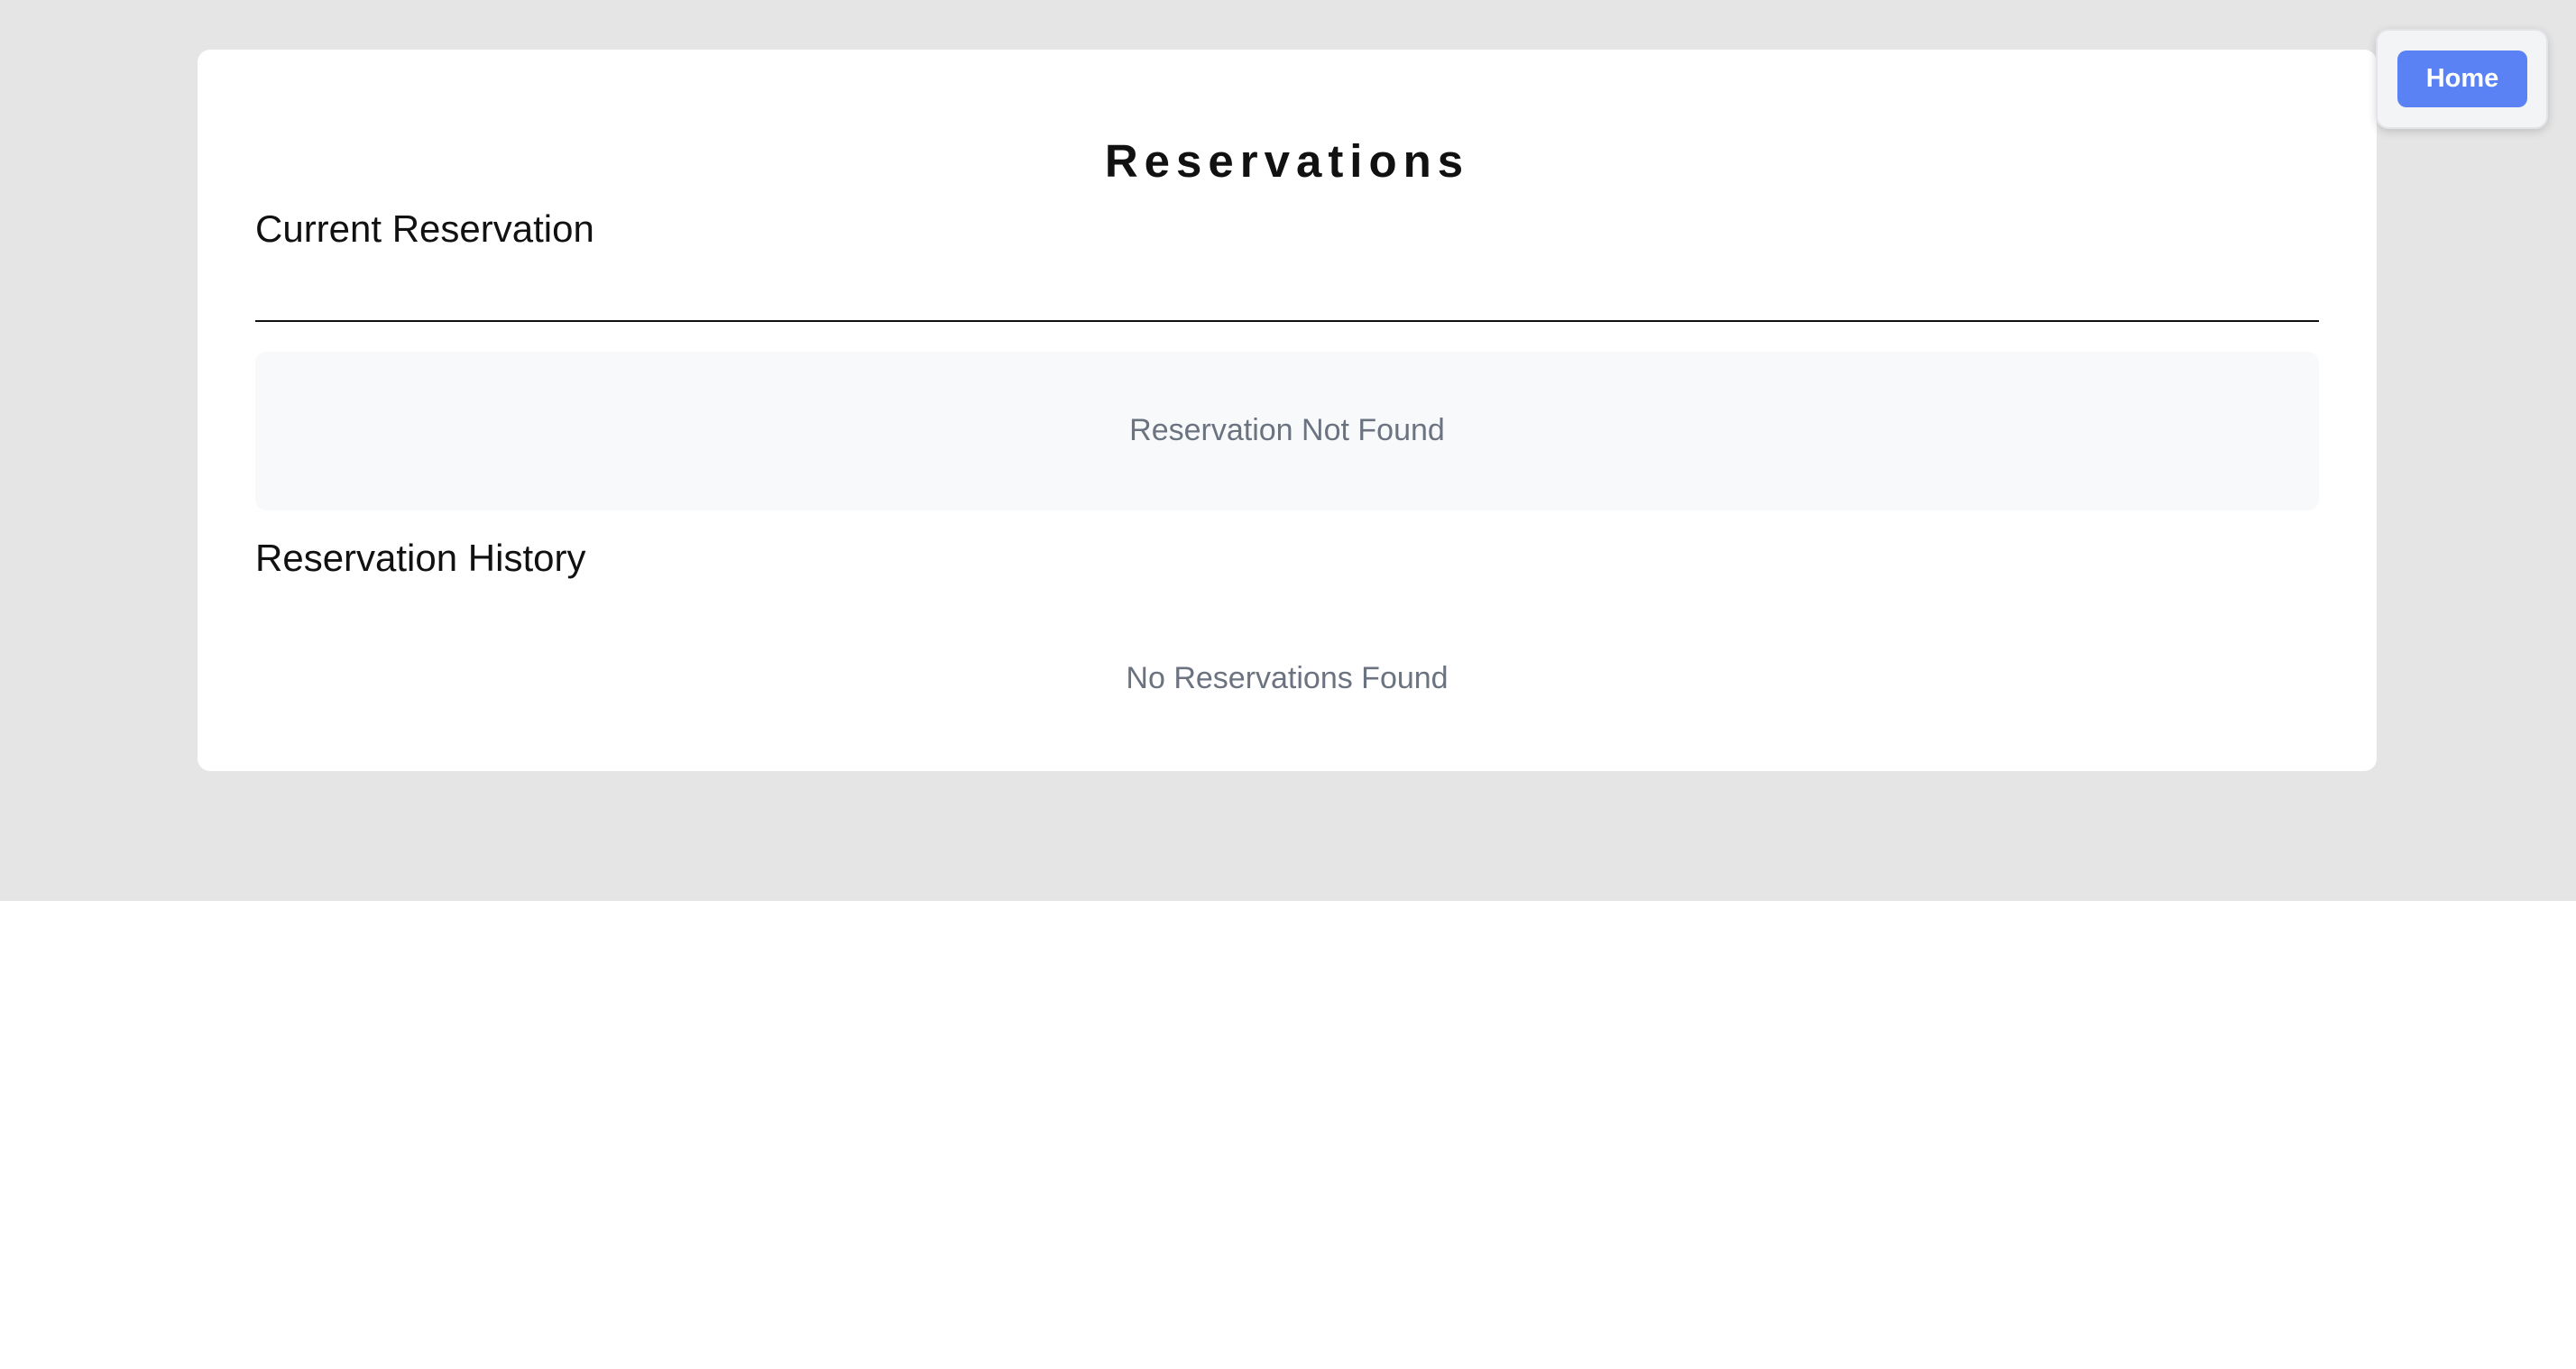 This screenshot has width=2576, height=1369. I want to click on current-reservation-empty-message: Reservation Not Found, so click(1287, 430).